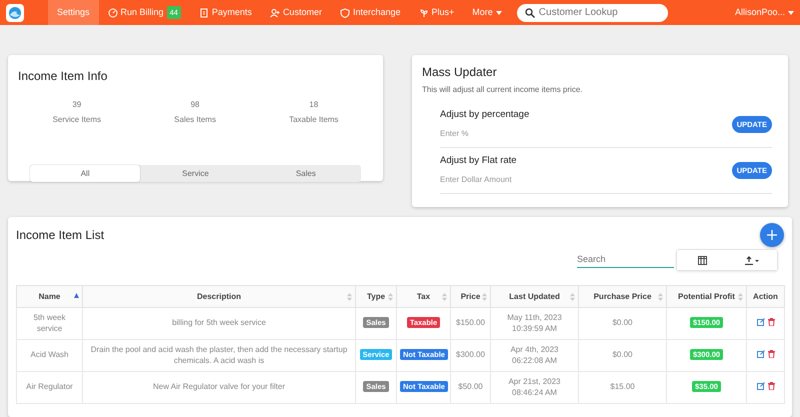 This screenshot has width=800, height=417. What do you see at coordinates (423, 13) in the screenshot?
I see `plant-icon` at bounding box center [423, 13].